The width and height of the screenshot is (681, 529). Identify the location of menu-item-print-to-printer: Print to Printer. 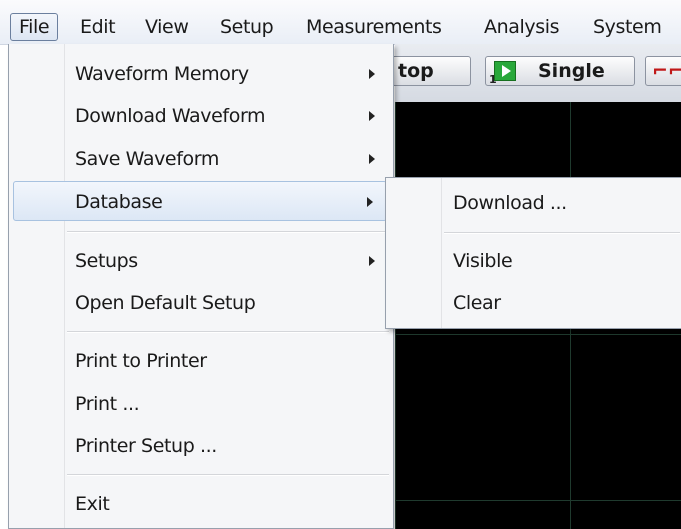
(201, 361).